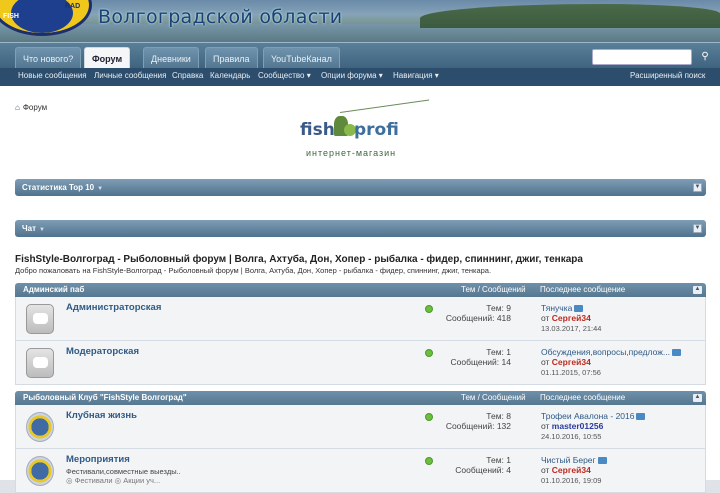  Describe the element at coordinates (123, 471) in the screenshot. I see `forum-row-description: Фестивали,совместные выезды..` at that location.